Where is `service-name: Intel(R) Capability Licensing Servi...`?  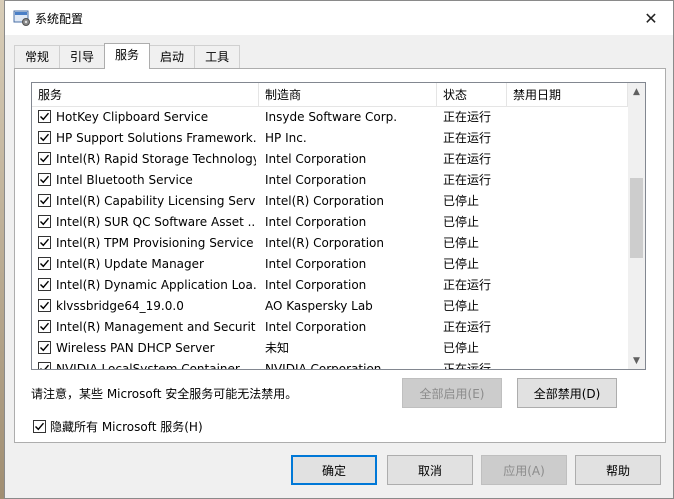 service-name: Intel(R) Capability Licensing Servi... is located at coordinates (156, 201).